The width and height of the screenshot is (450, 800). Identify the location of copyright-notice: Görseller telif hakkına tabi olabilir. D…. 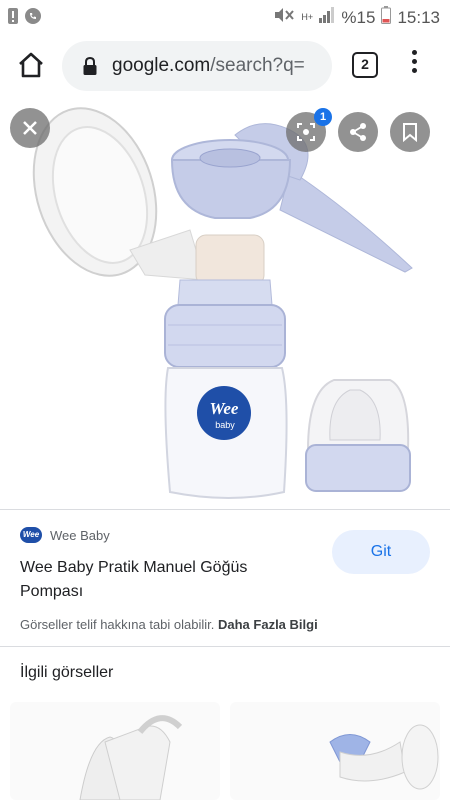
(169, 624).